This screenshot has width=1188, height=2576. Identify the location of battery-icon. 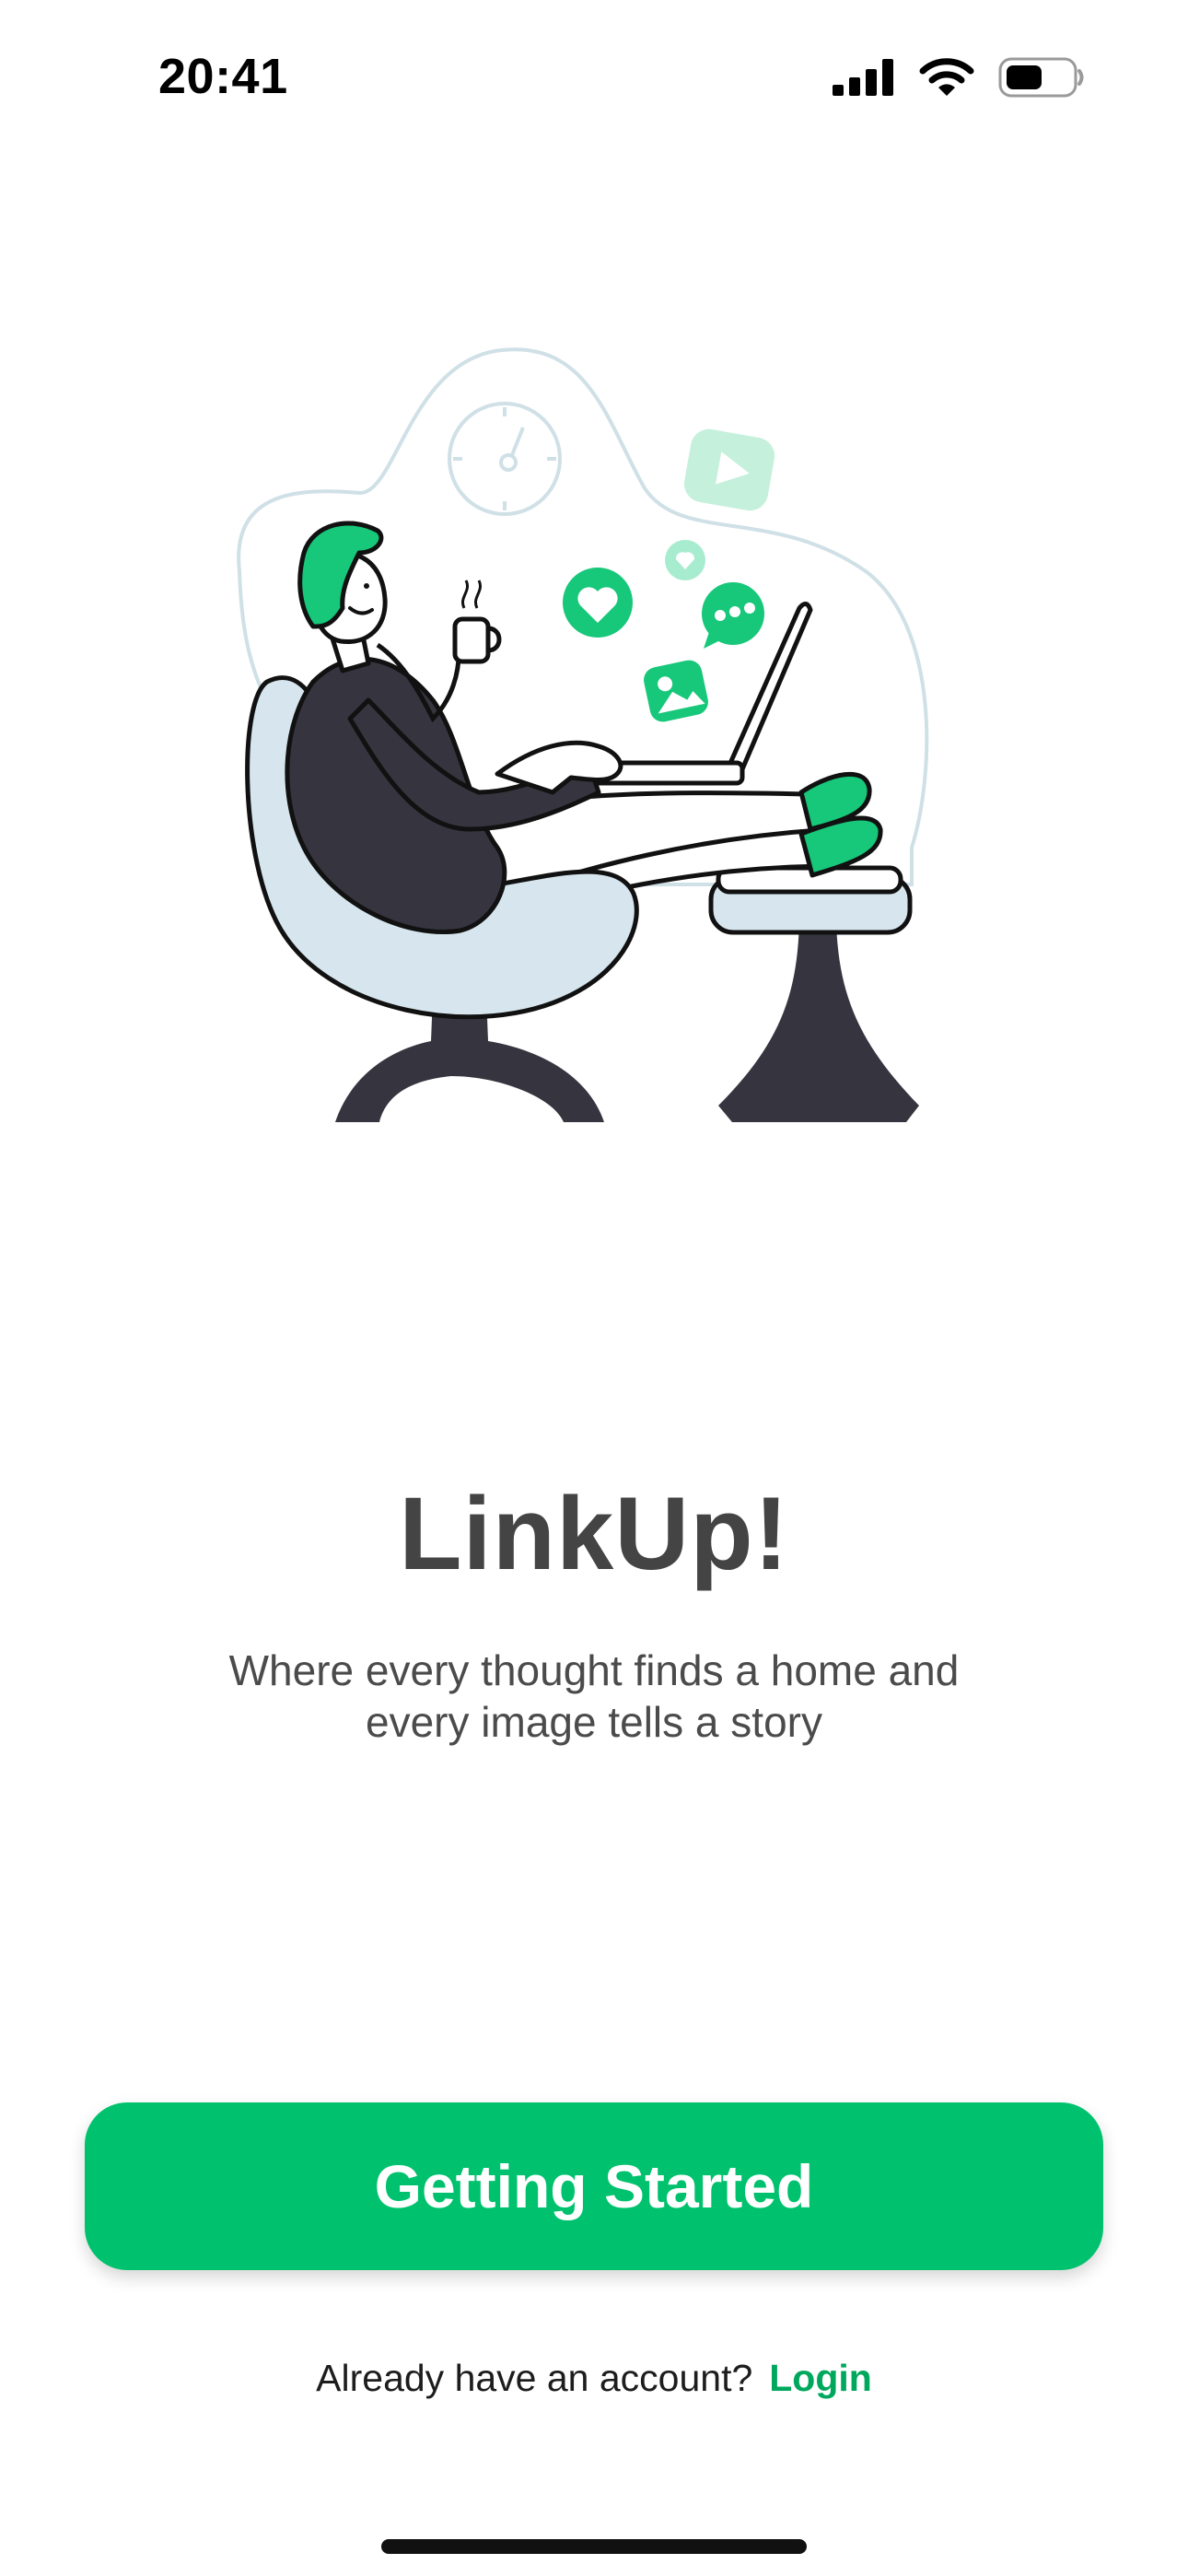
(1041, 77).